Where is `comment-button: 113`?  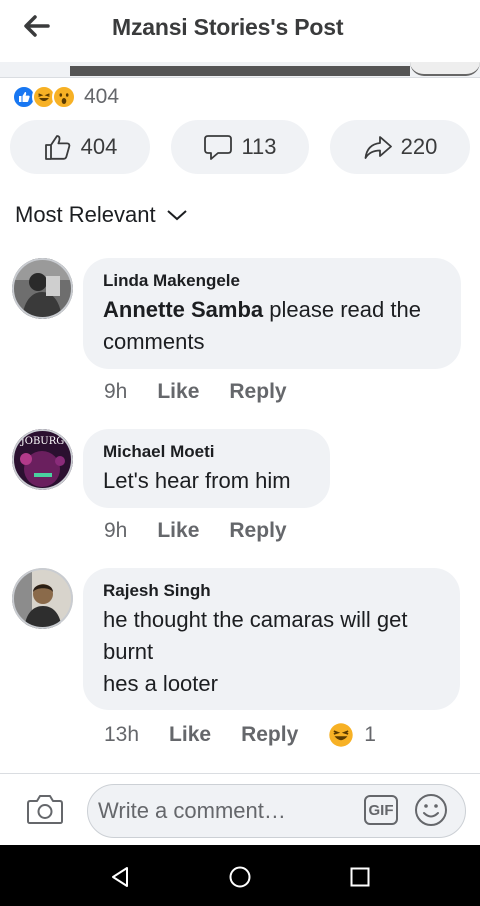
comment-button: 113 is located at coordinates (240, 147).